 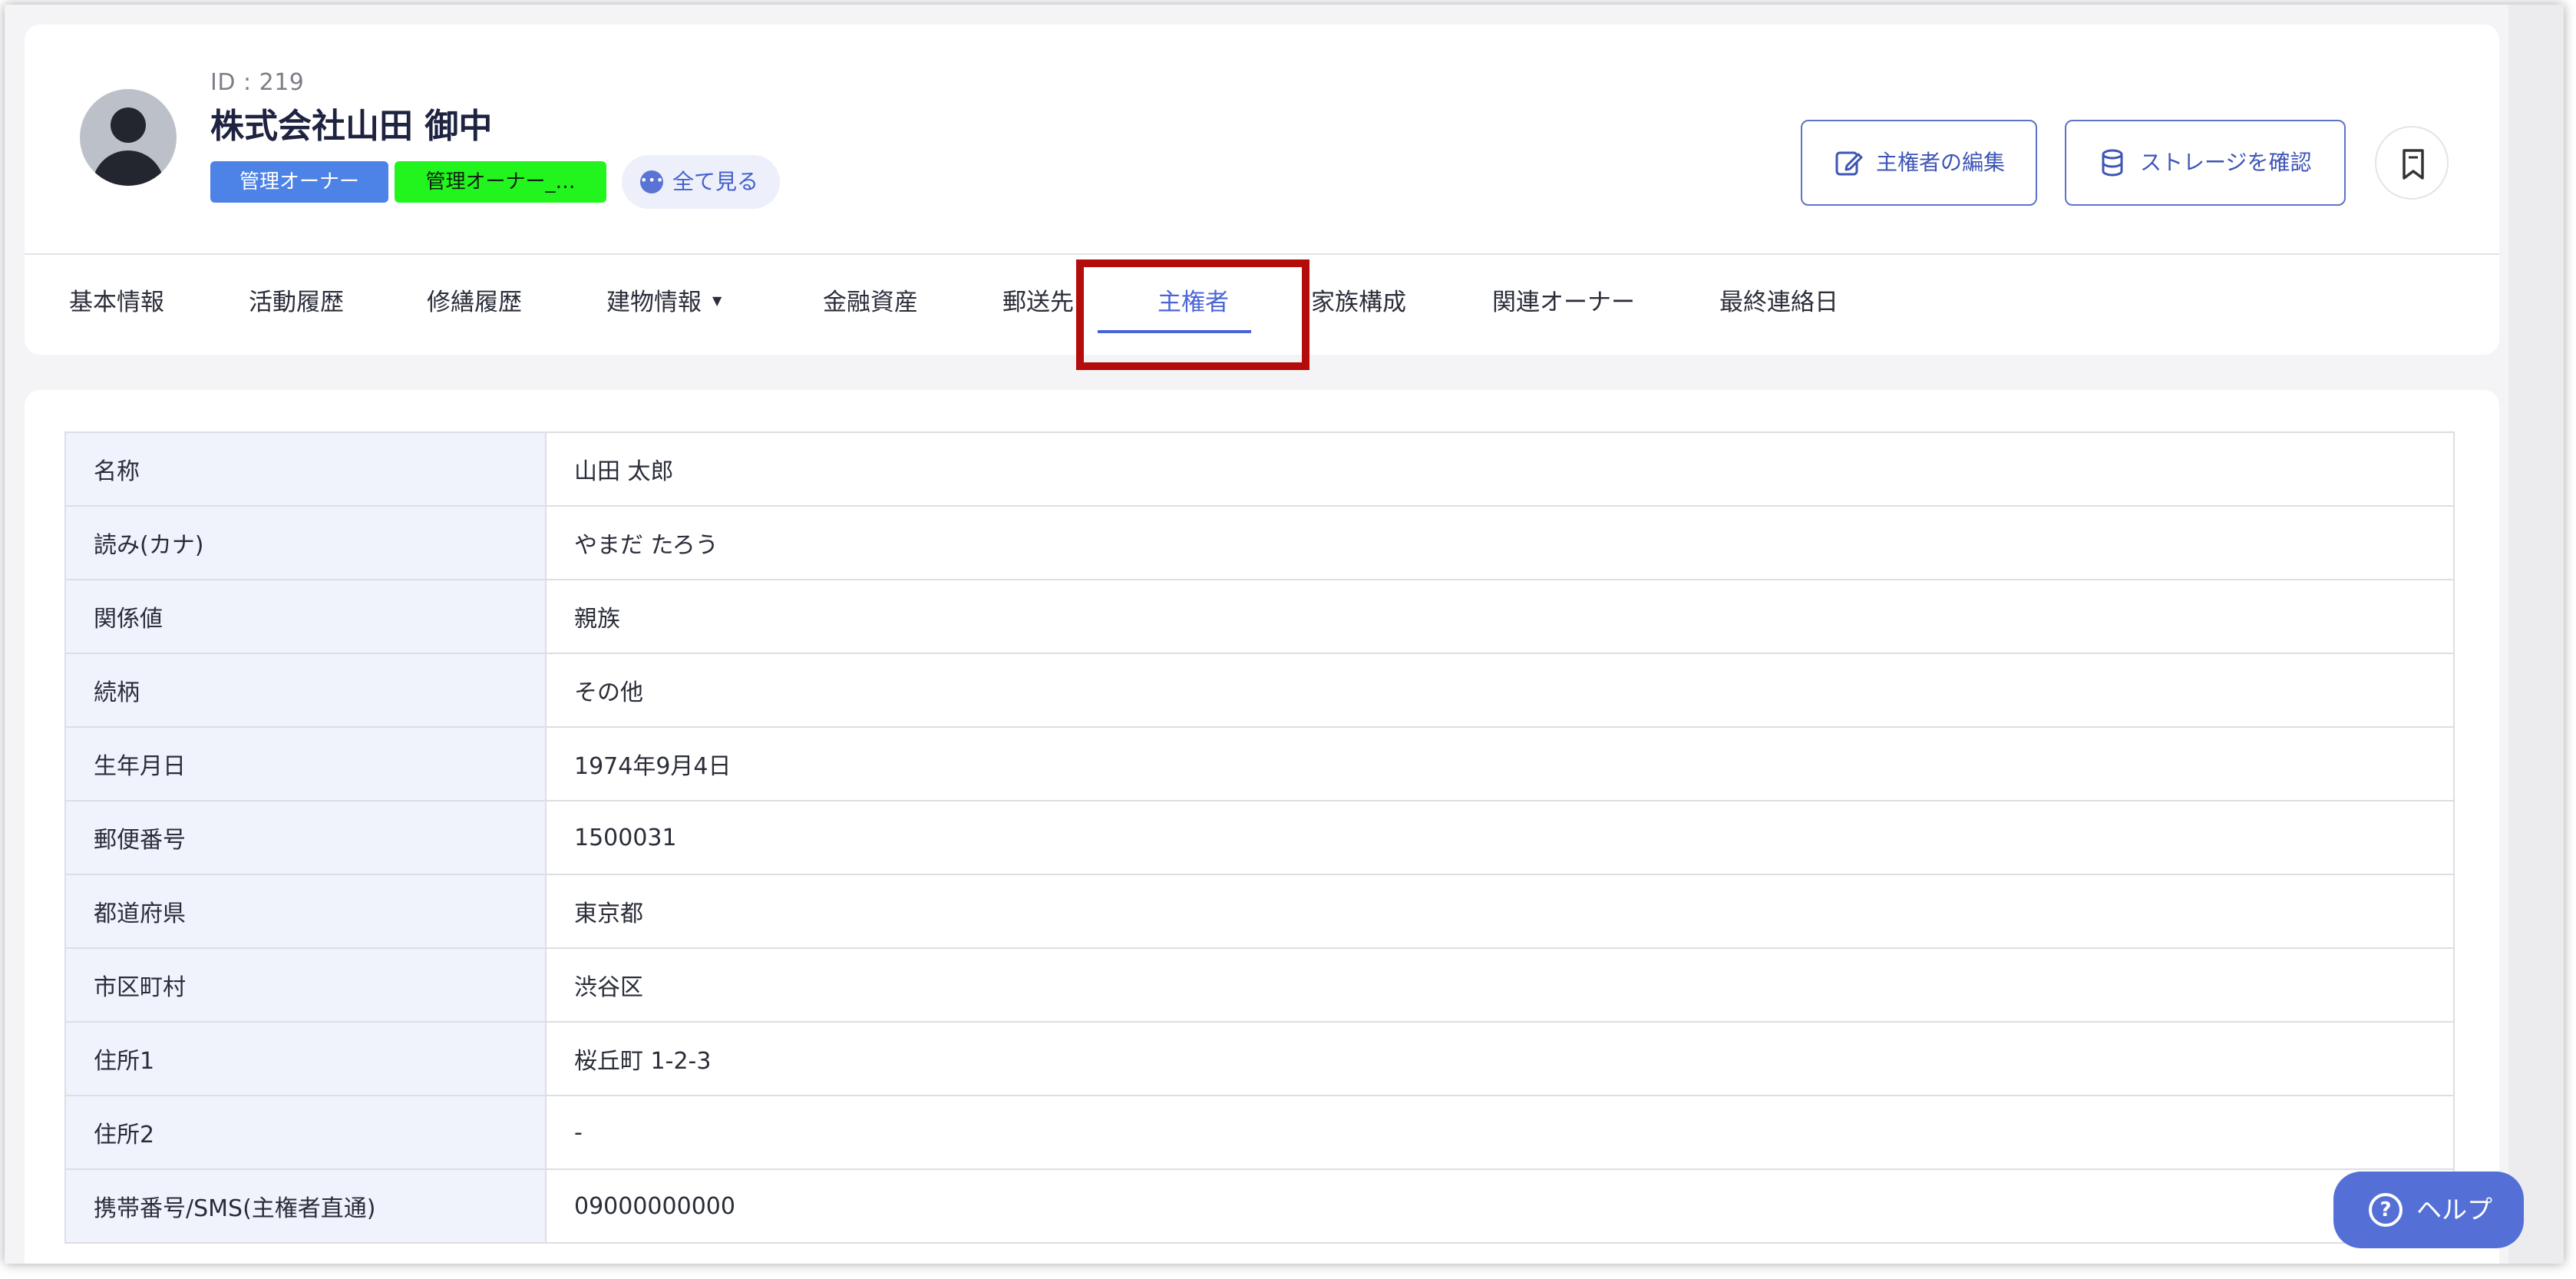 I want to click on see-all-label: 全て見る, so click(x=715, y=181).